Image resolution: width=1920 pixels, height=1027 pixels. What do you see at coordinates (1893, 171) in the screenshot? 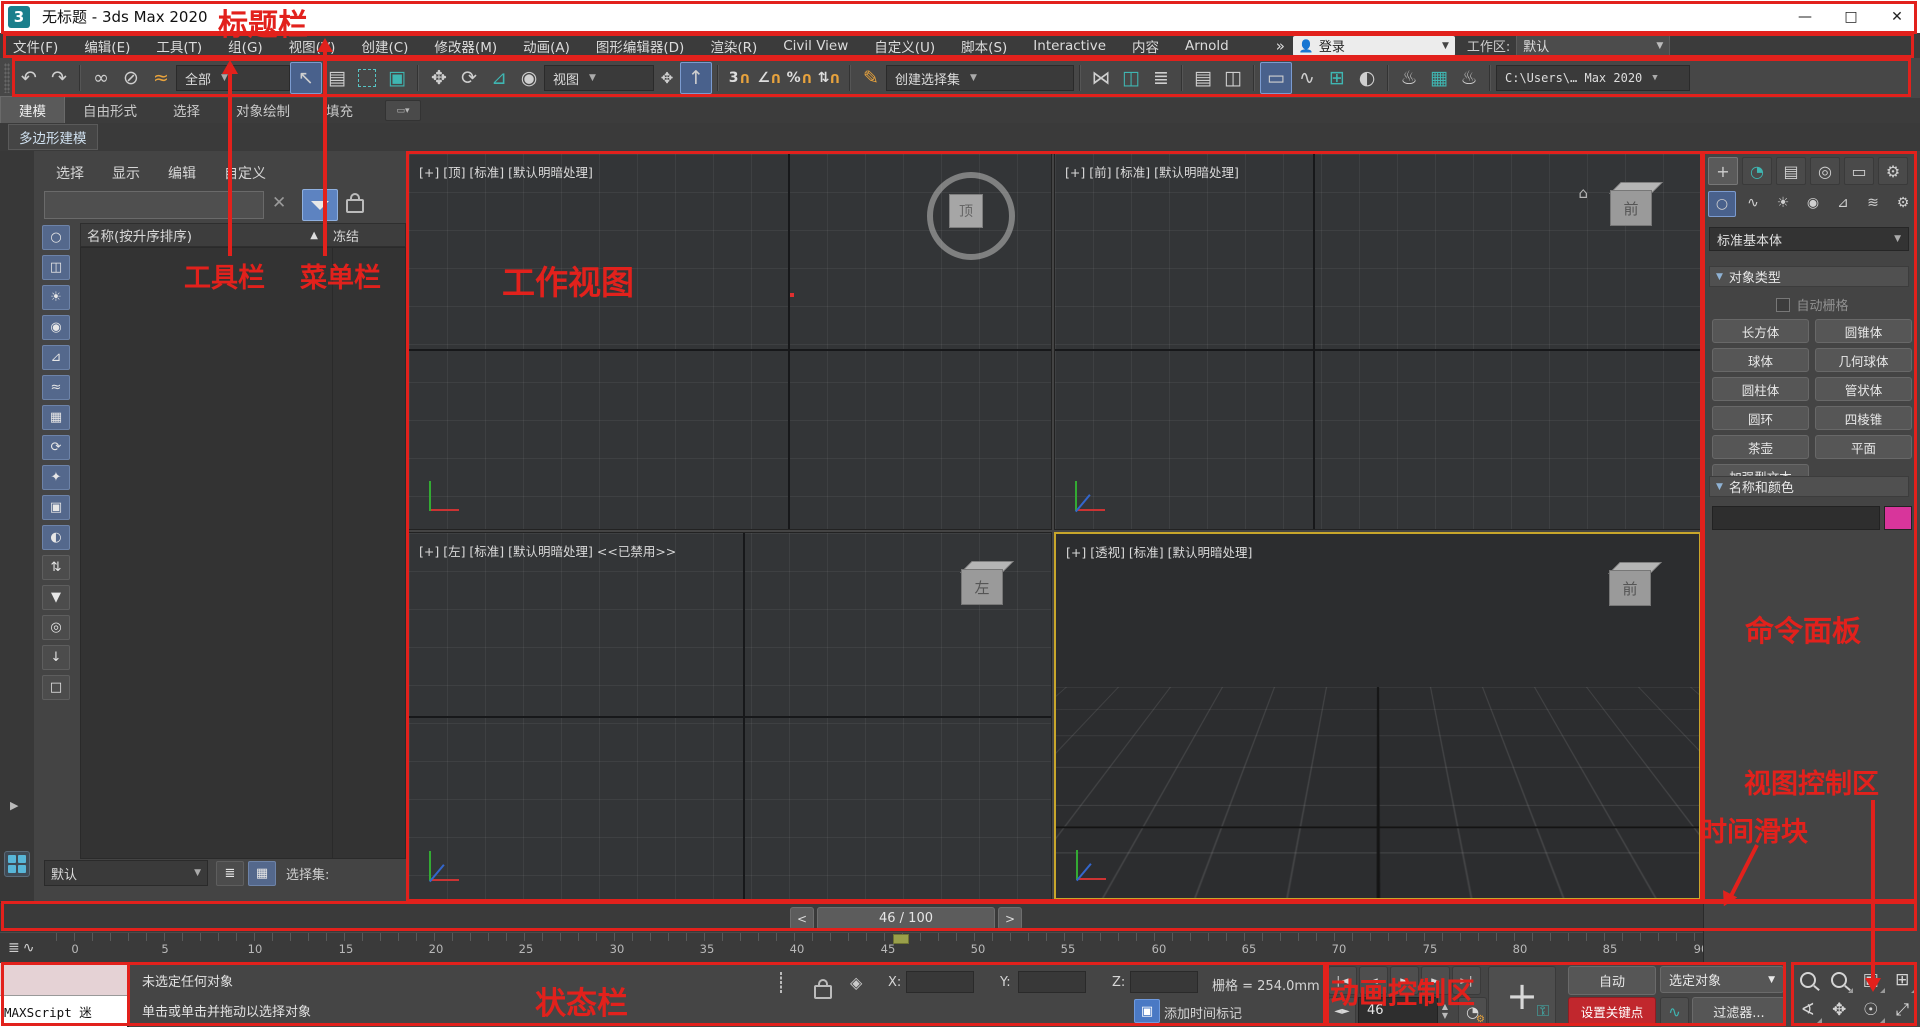
I see `utilities-tab-icon: ⚙` at bounding box center [1893, 171].